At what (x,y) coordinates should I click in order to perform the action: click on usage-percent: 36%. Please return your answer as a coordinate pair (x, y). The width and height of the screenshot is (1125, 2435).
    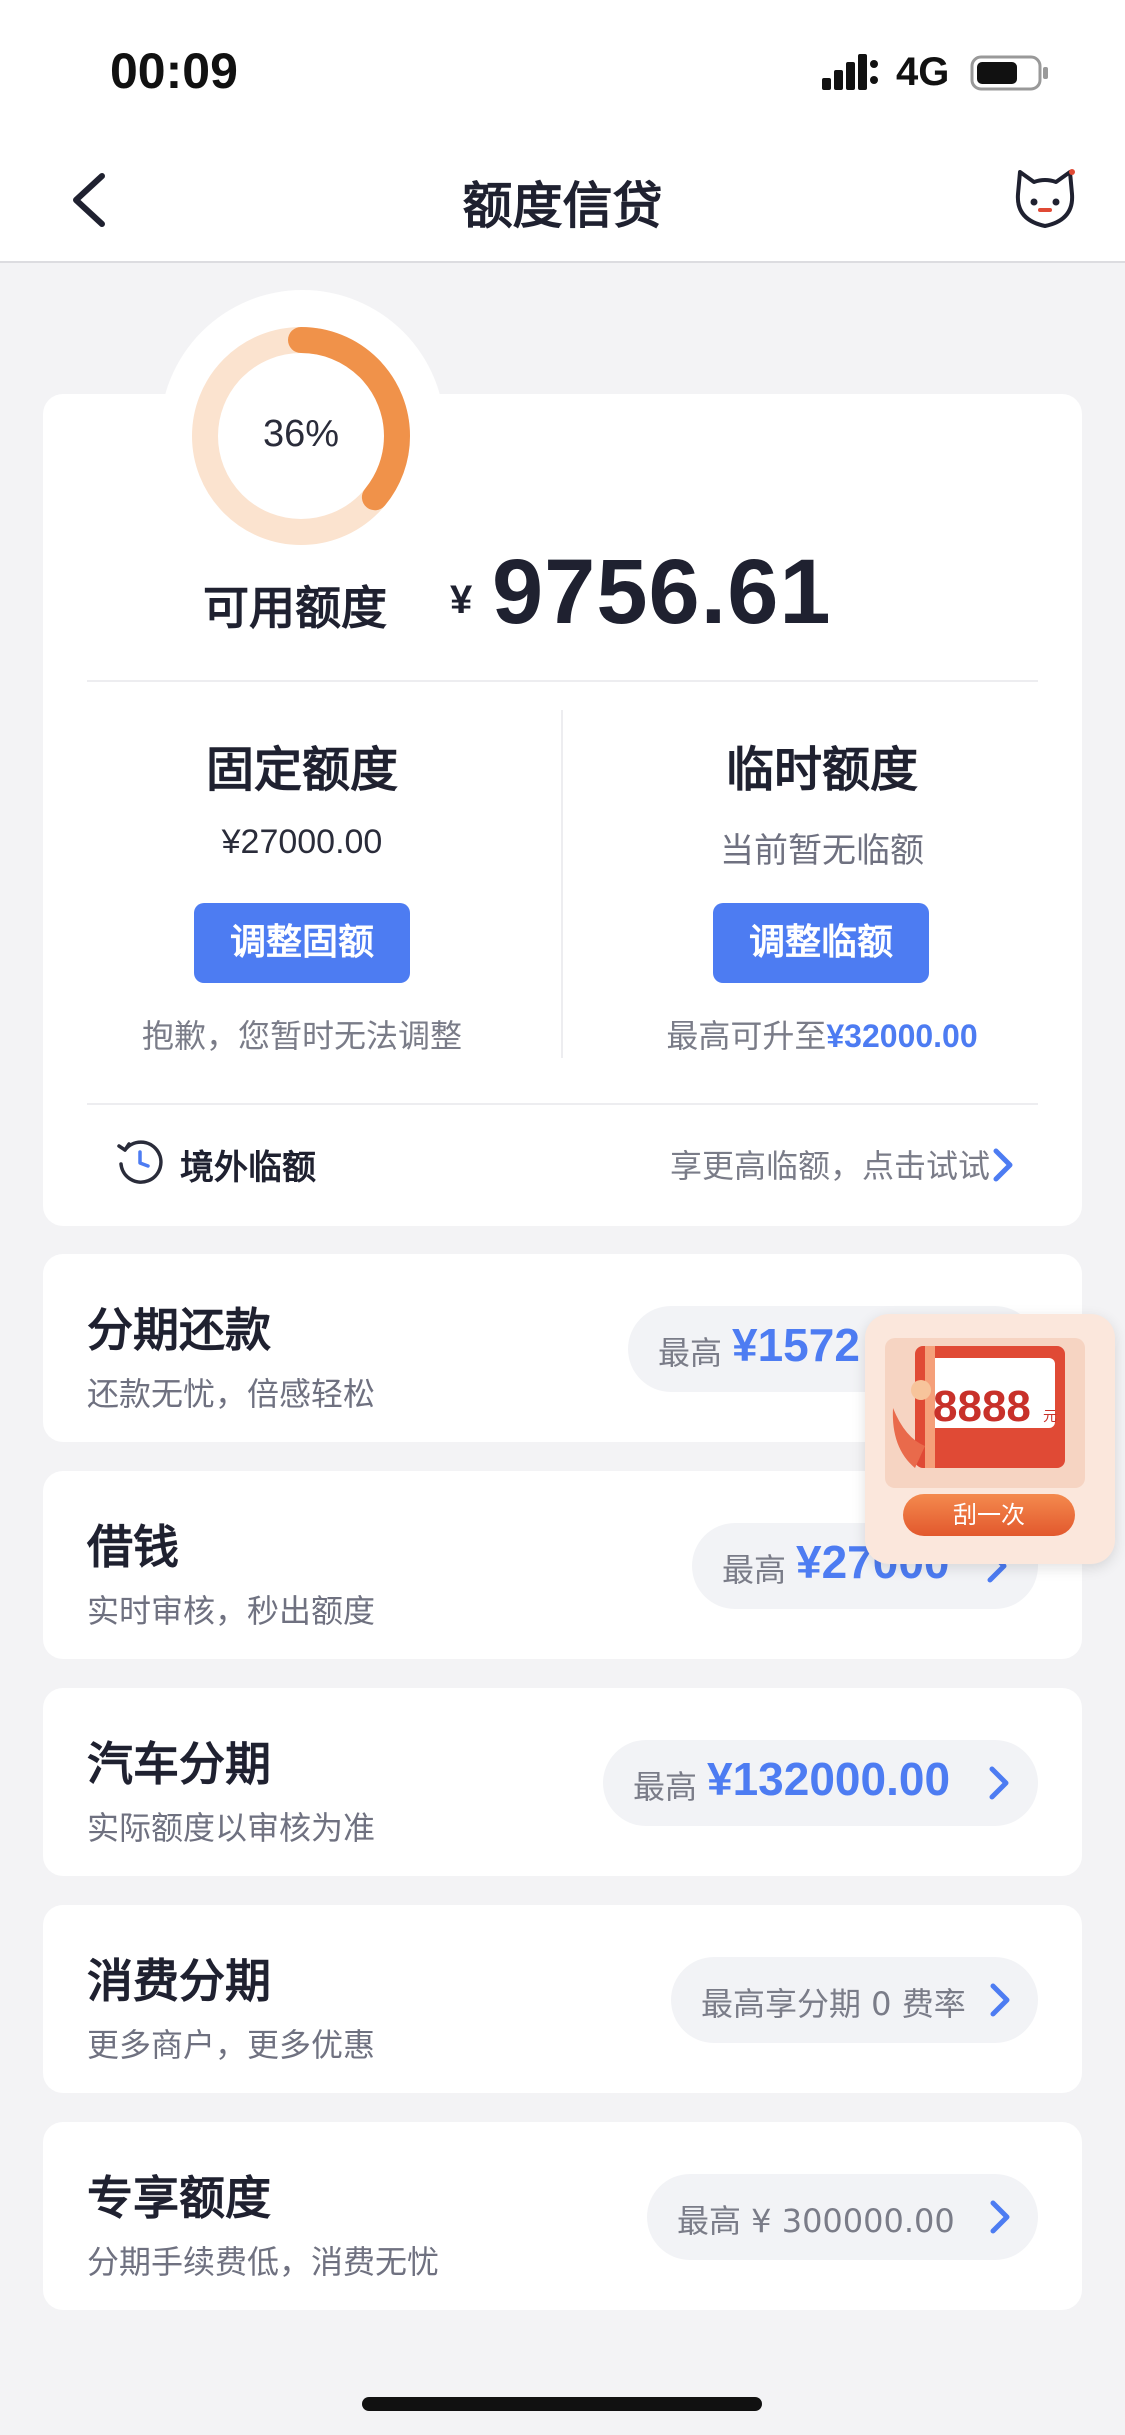
    Looking at the image, I should click on (301, 434).